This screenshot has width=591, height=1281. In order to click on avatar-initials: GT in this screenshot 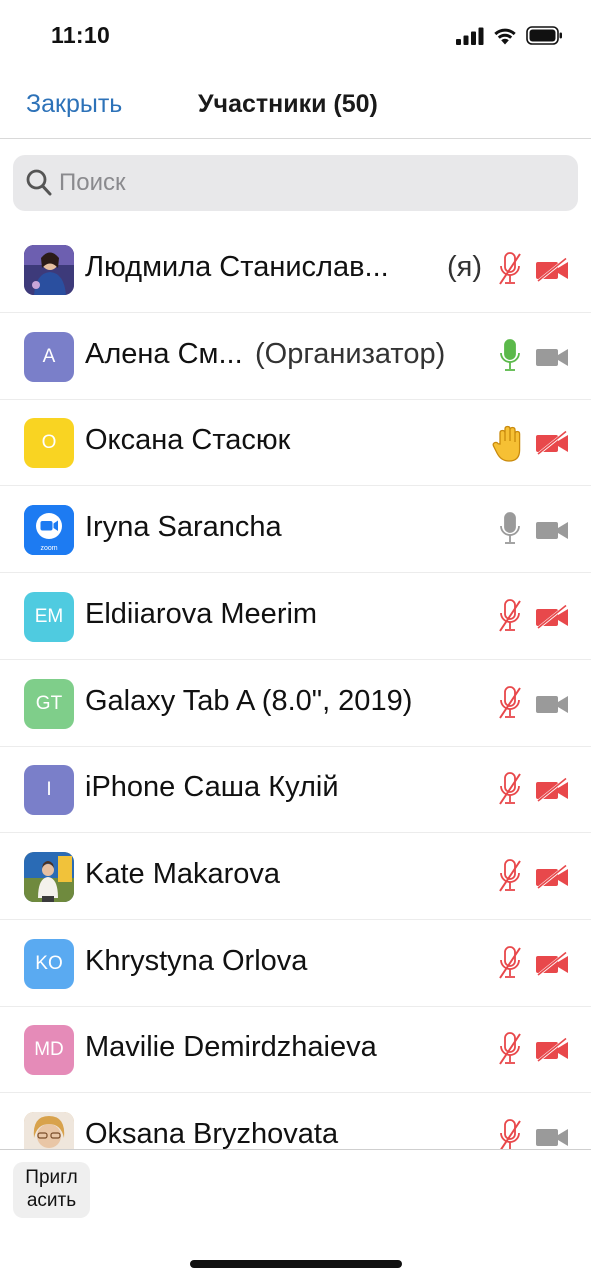, I will do `click(49, 703)`.